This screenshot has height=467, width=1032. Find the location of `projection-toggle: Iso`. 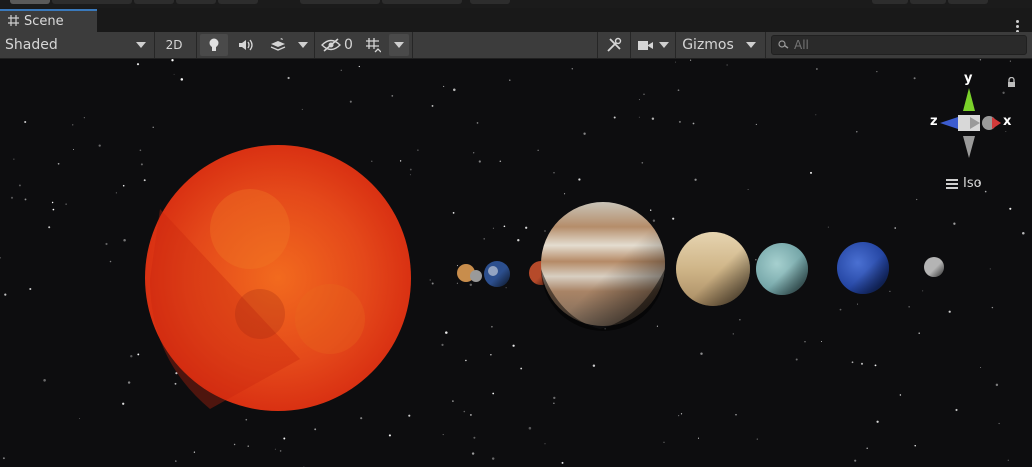

projection-toggle: Iso is located at coordinates (964, 183).